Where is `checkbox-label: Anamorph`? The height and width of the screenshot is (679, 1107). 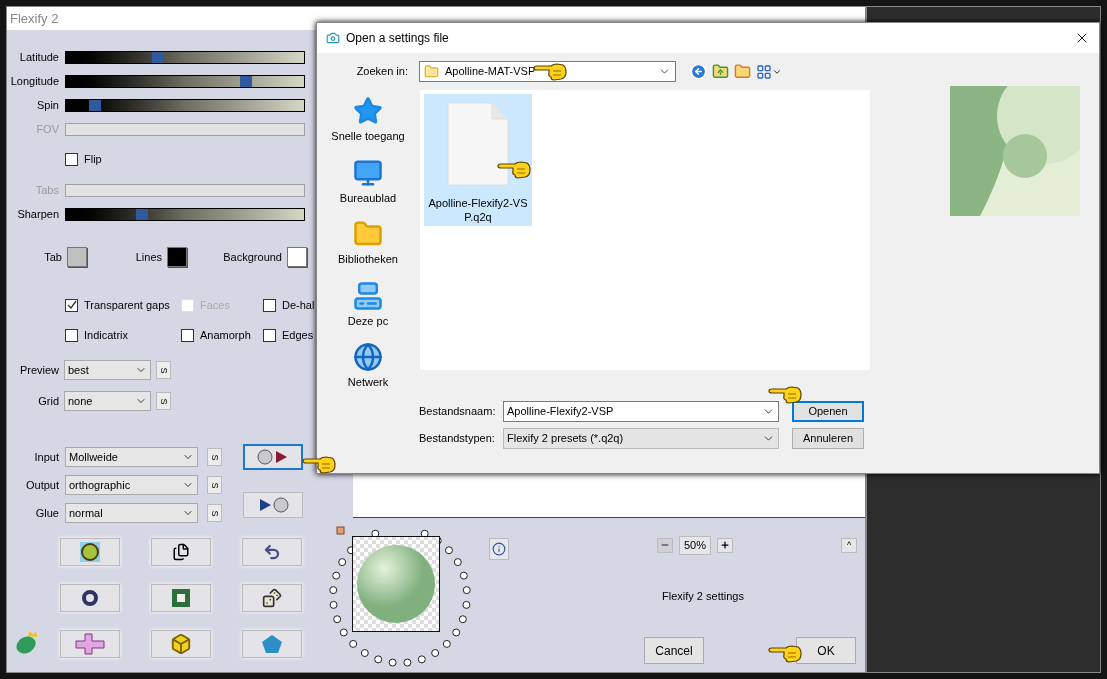 checkbox-label: Anamorph is located at coordinates (225, 335).